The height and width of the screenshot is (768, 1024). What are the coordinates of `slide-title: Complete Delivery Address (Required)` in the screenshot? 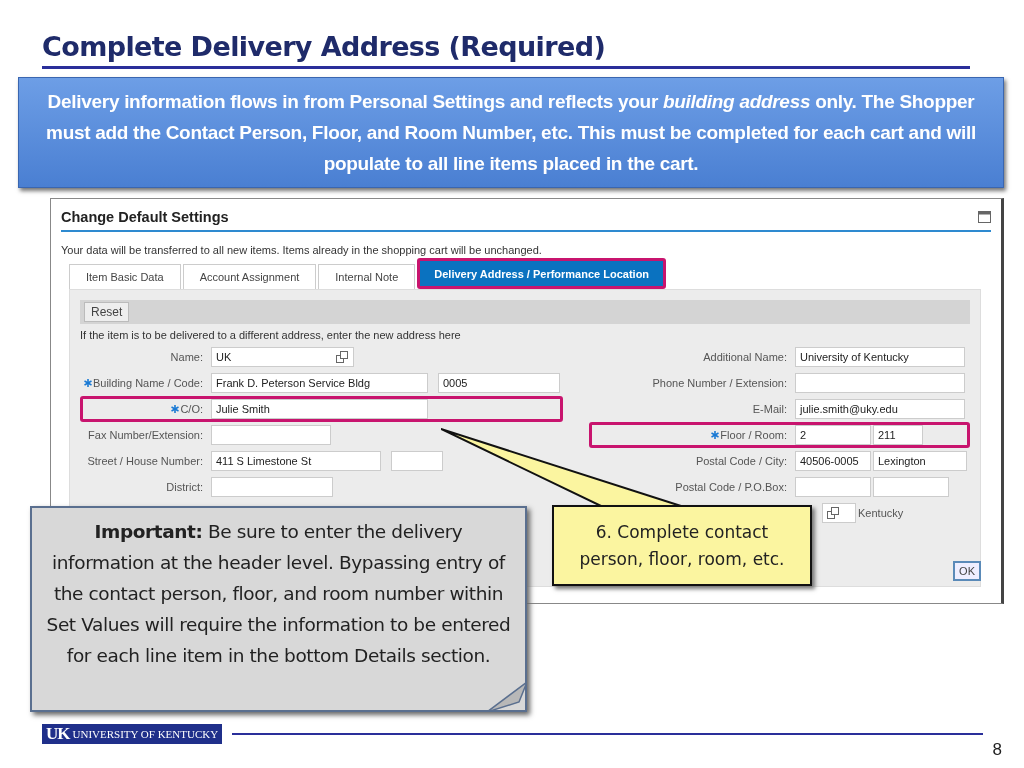 It's located at (324, 47).